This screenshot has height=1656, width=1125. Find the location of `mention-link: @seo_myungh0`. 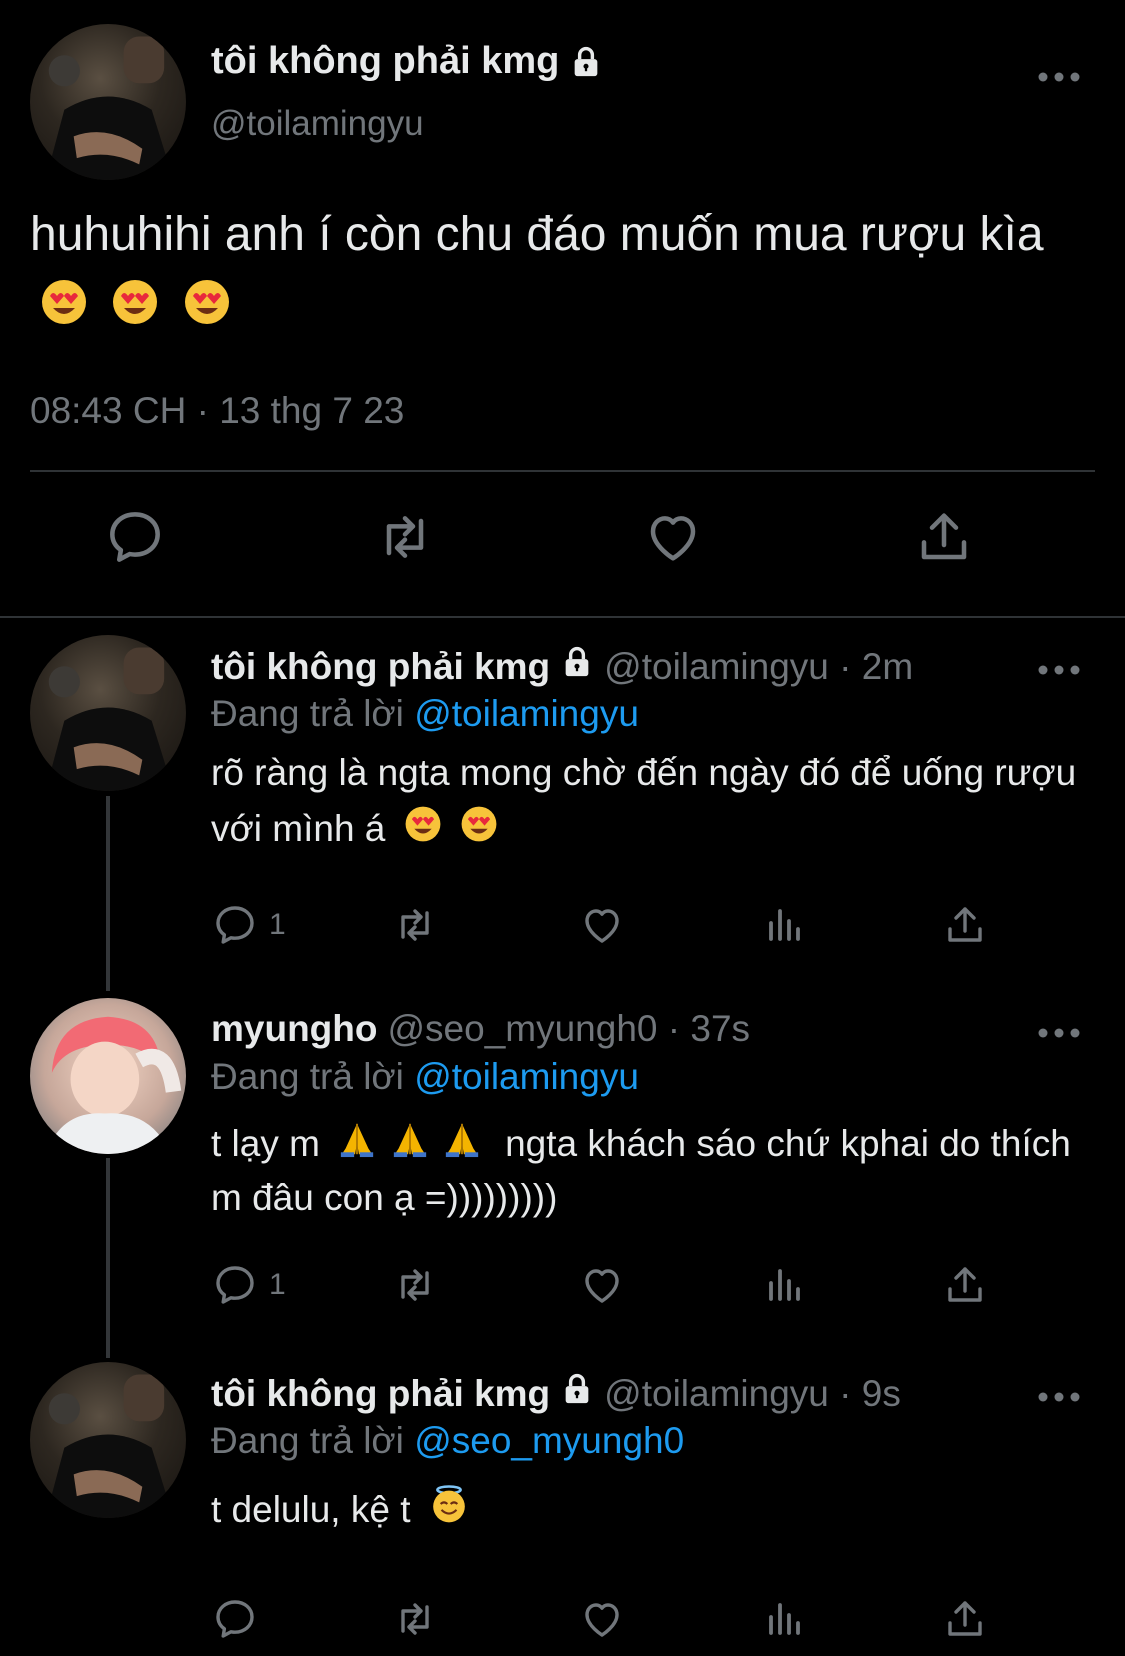

mention-link: @seo_myungh0 is located at coordinates (549, 1440).